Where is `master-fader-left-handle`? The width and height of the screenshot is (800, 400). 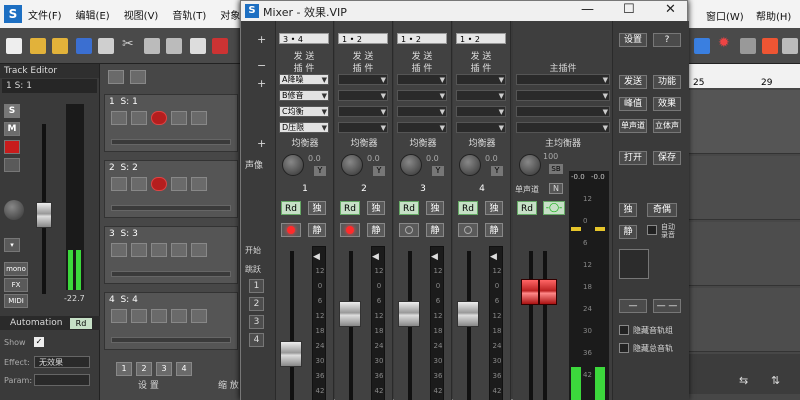 master-fader-left-handle is located at coordinates (530, 292).